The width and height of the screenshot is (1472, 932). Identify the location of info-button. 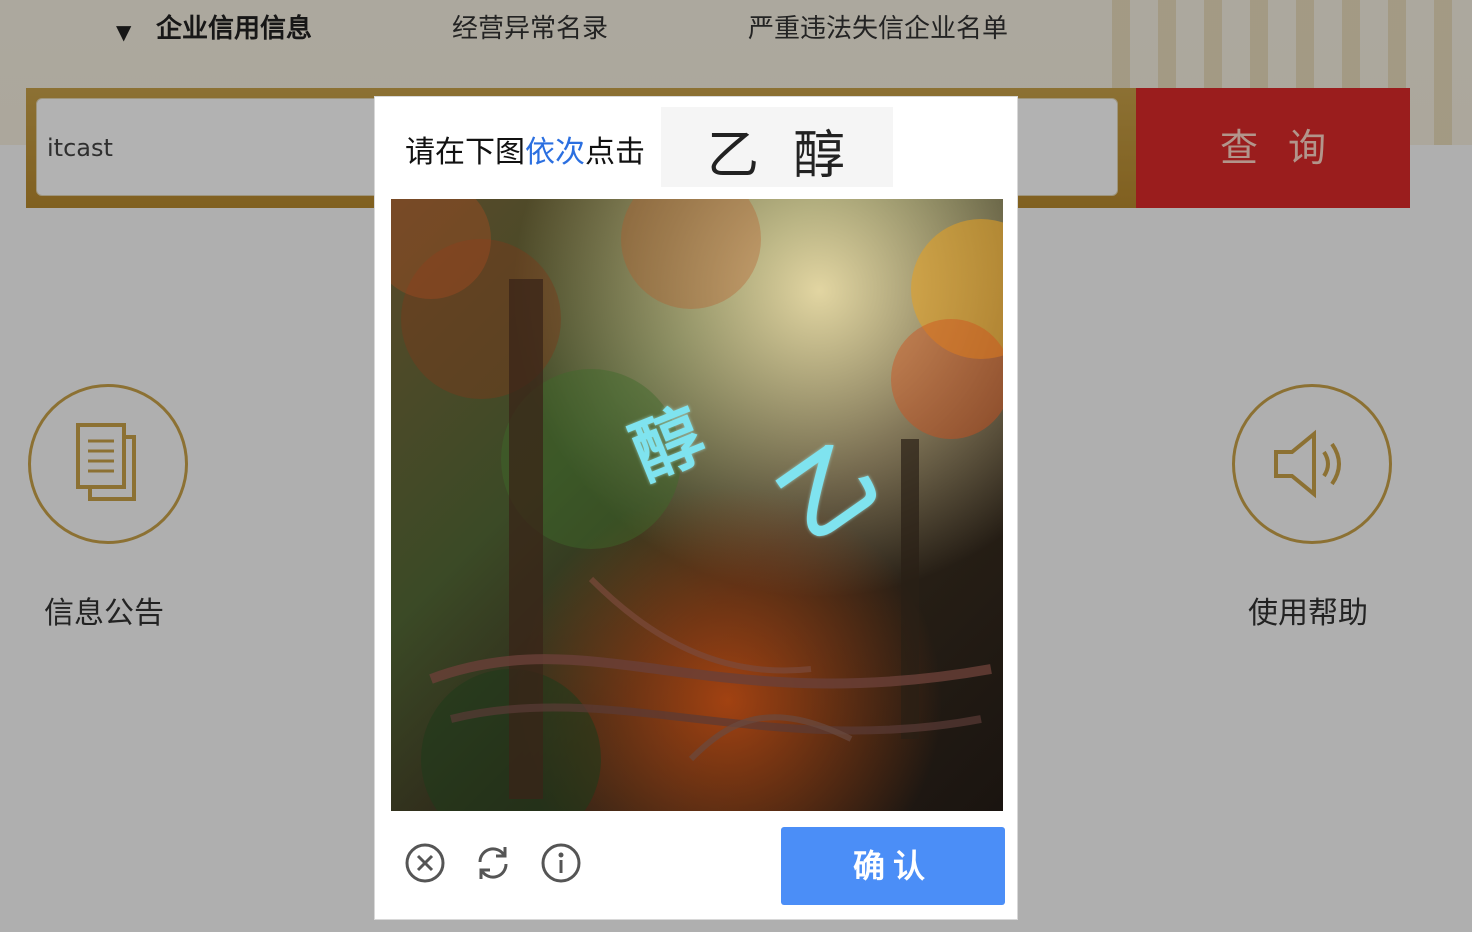
(561, 863).